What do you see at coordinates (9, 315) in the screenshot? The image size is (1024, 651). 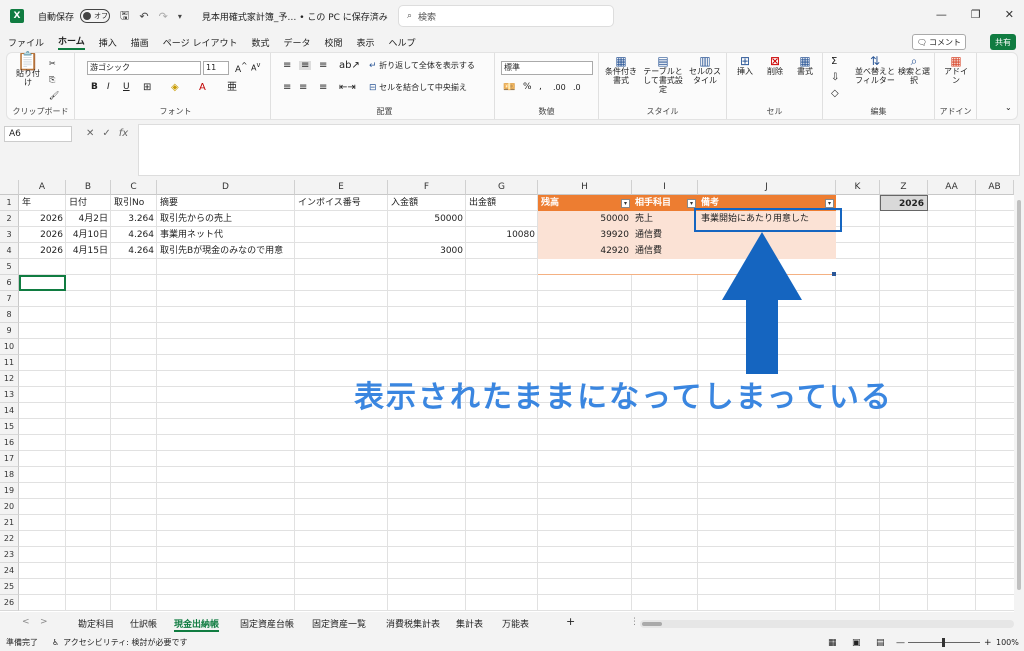 I see `row-header: 8` at bounding box center [9, 315].